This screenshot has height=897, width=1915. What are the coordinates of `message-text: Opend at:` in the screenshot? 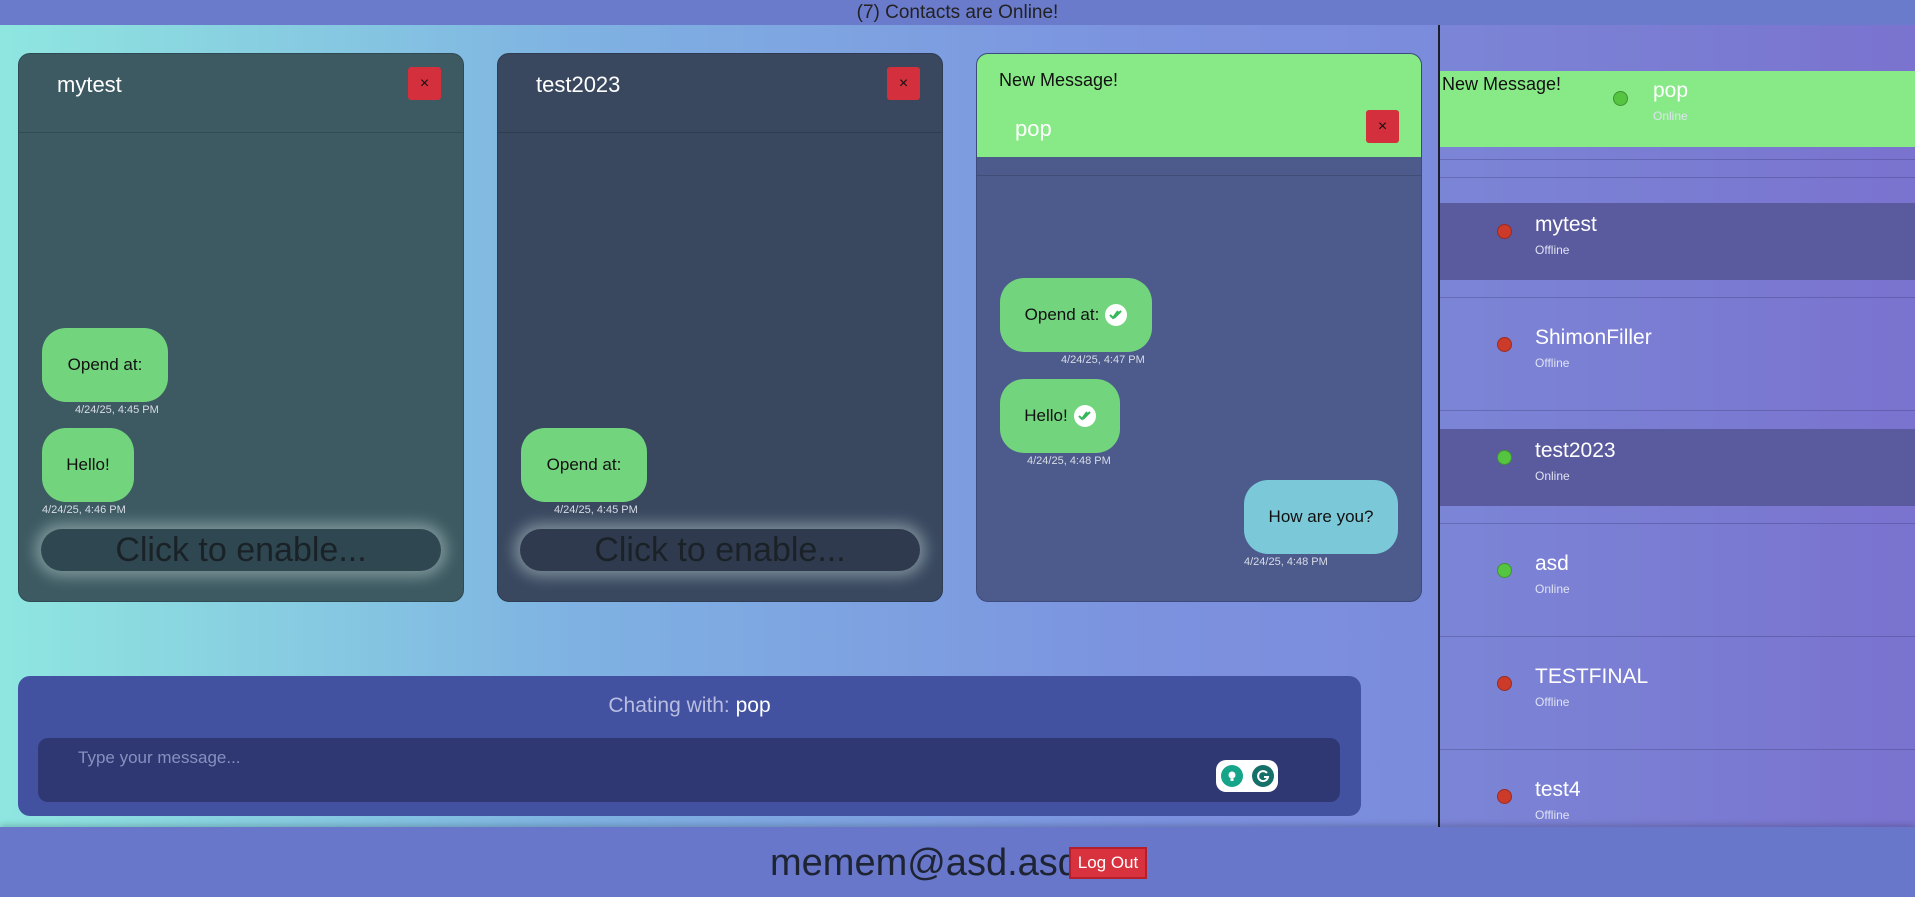 It's located at (1062, 314).